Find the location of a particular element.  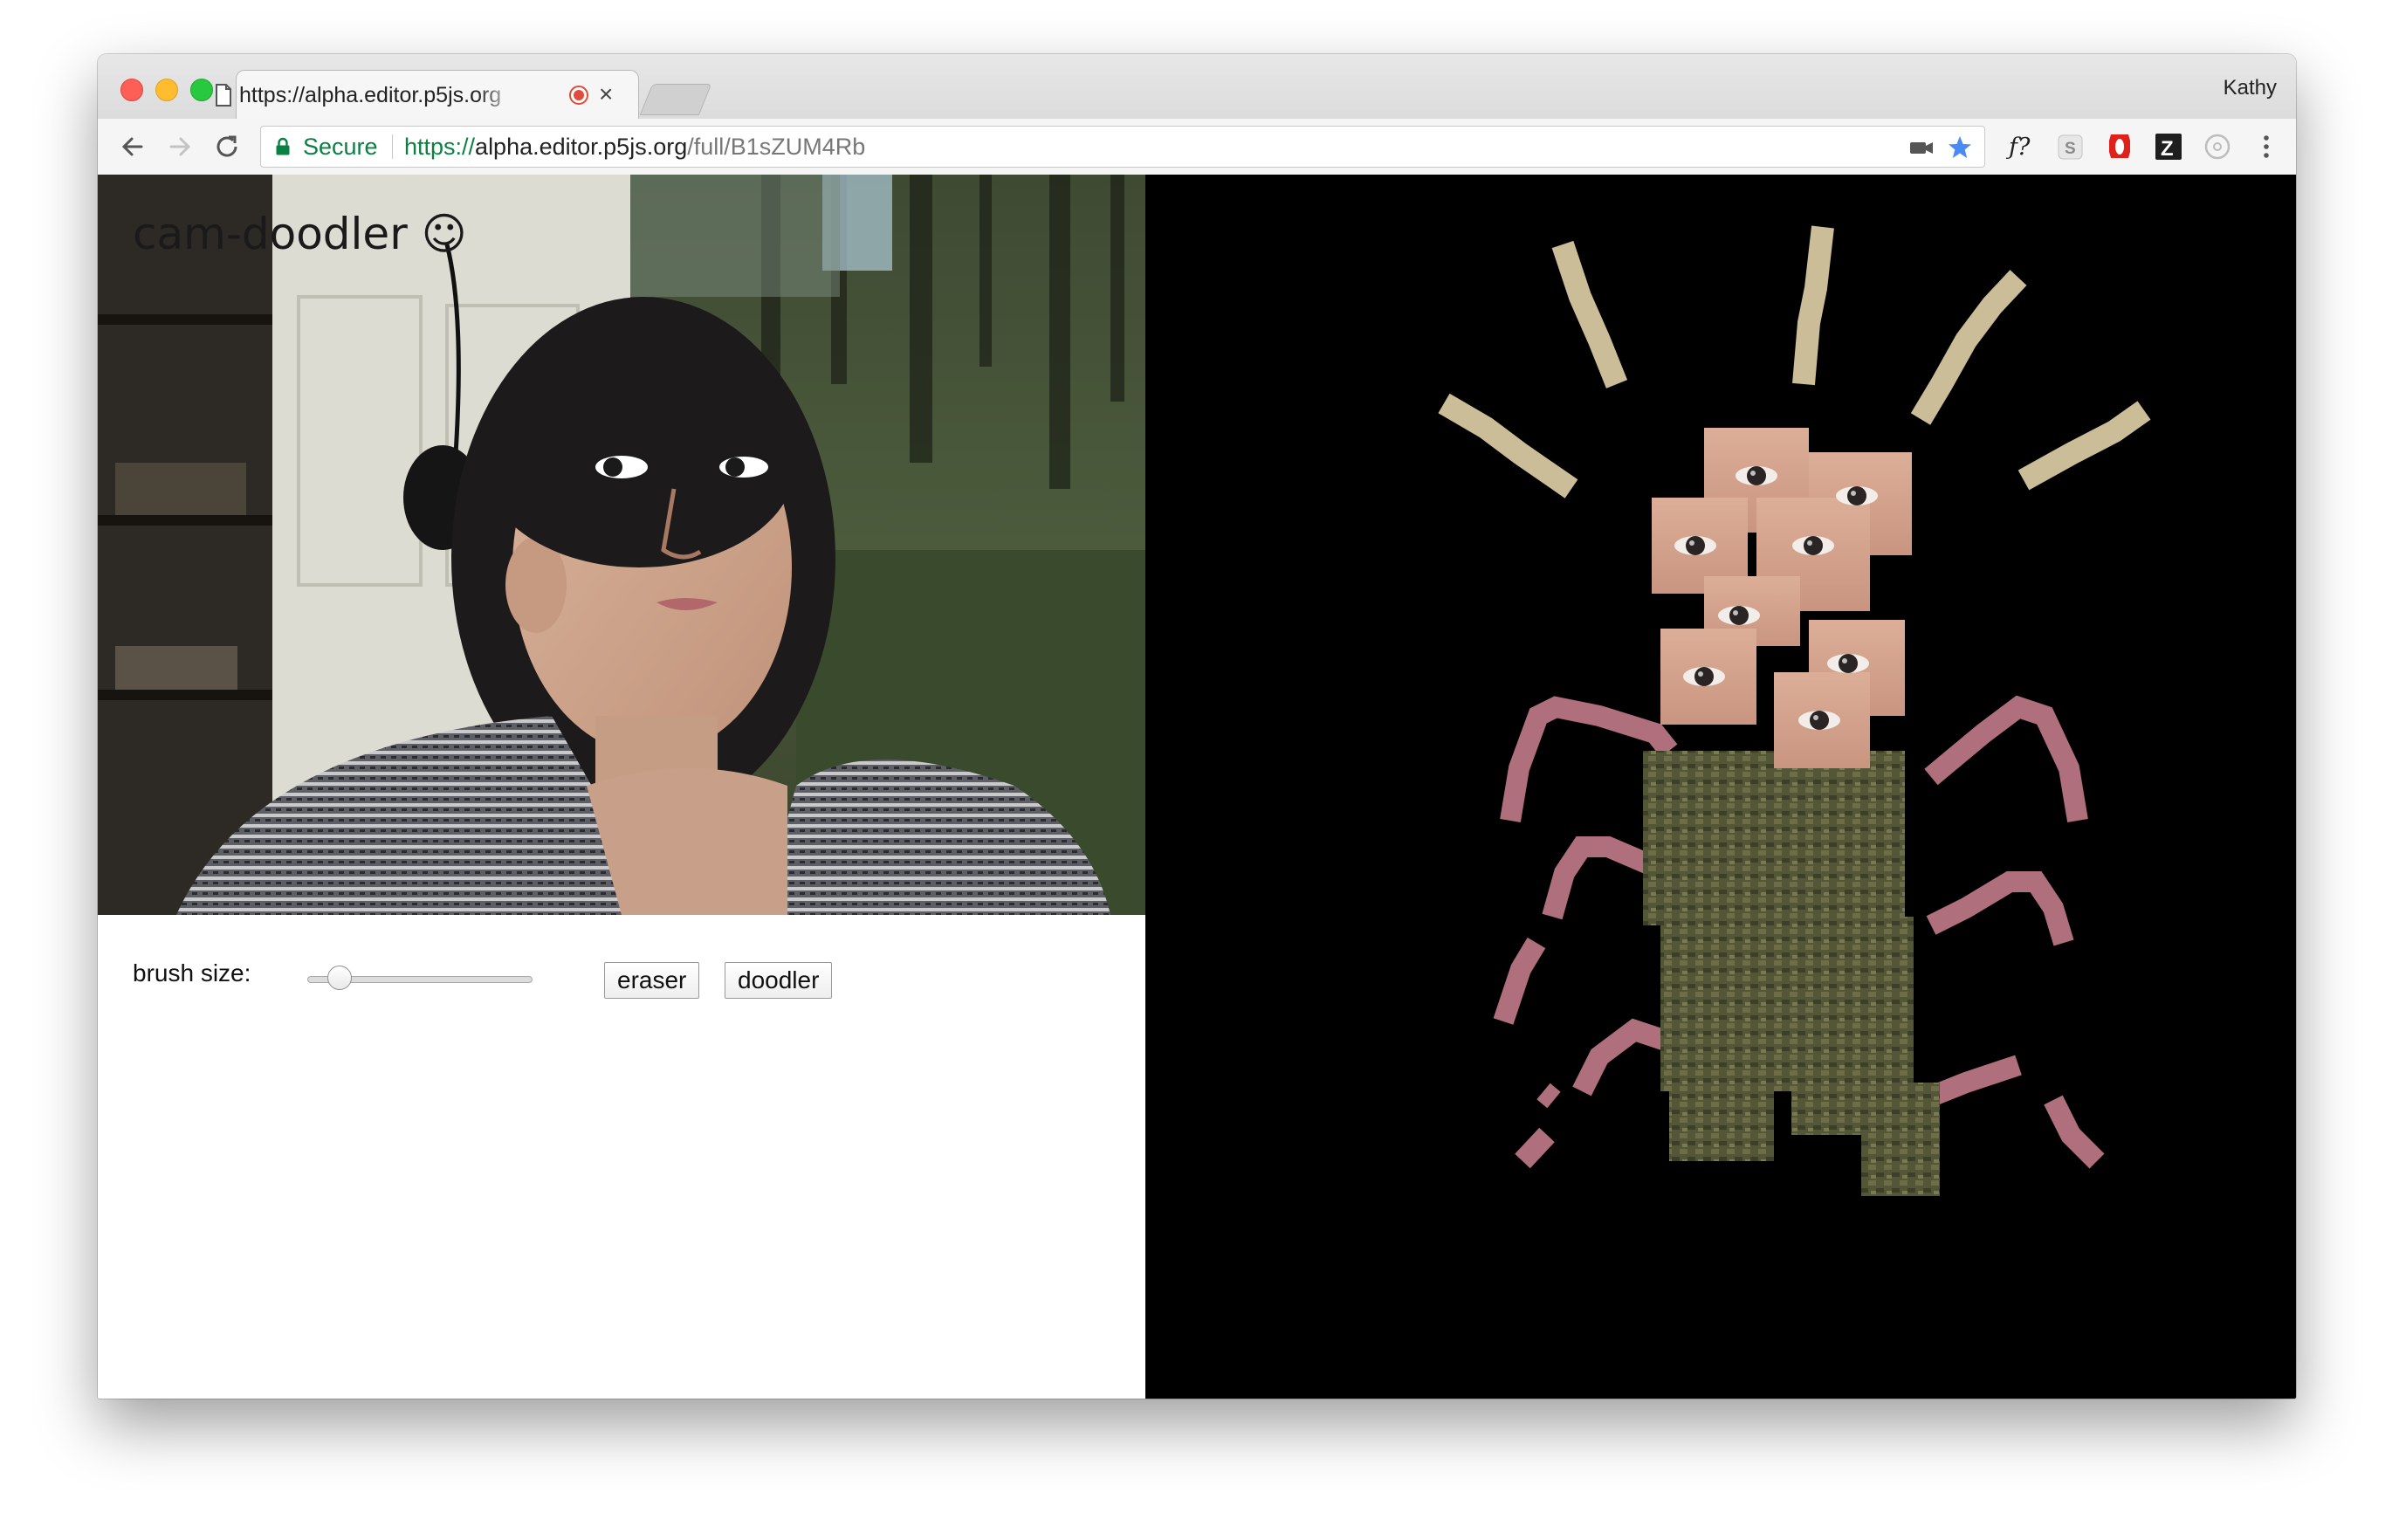

star-bookmark-icon is located at coordinates (1960, 148).